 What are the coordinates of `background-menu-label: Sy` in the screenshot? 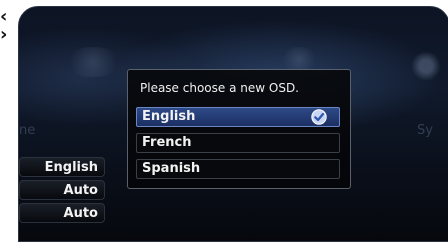 It's located at (425, 130).